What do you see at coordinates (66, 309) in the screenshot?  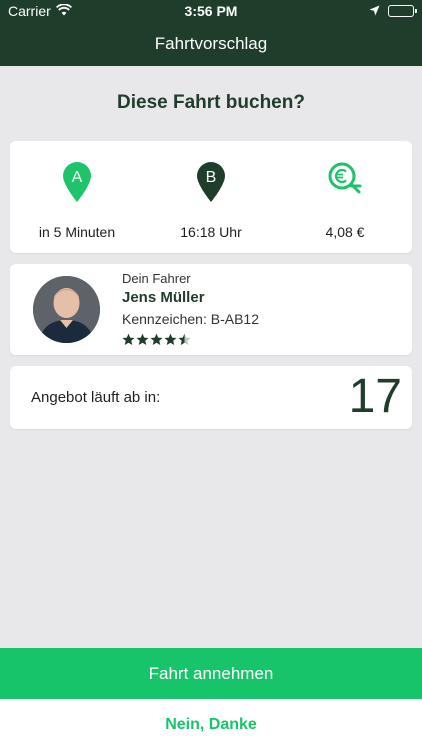 I see `driver-avatar` at bounding box center [66, 309].